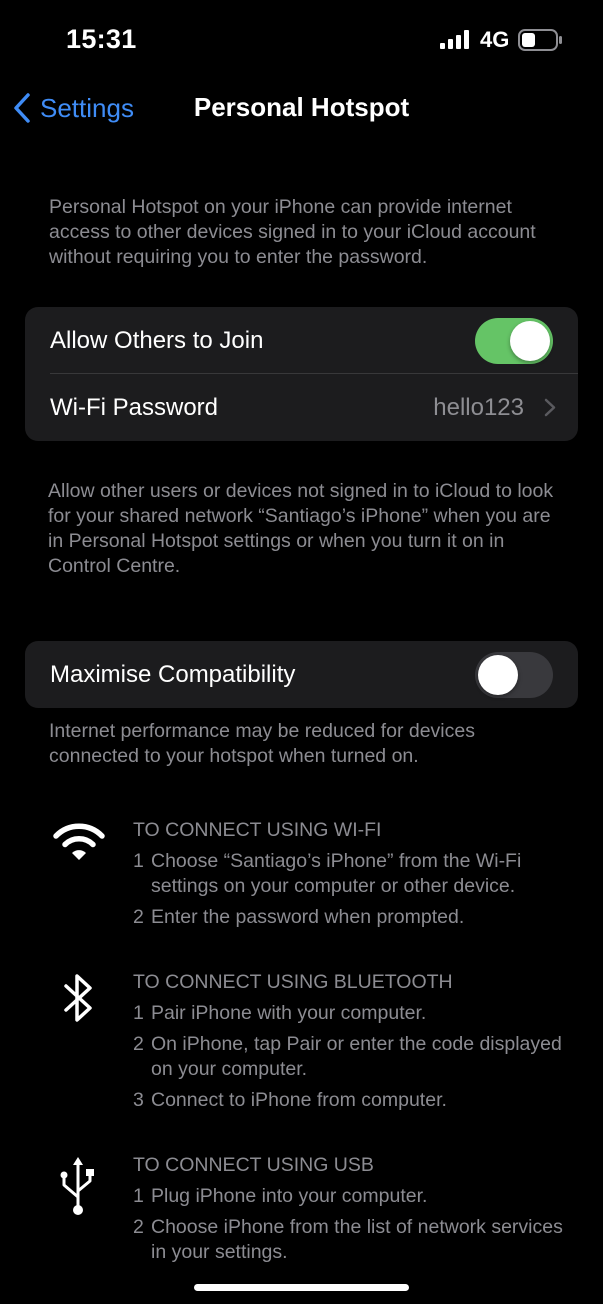 The image size is (603, 1304). I want to click on battery-icon, so click(540, 40).